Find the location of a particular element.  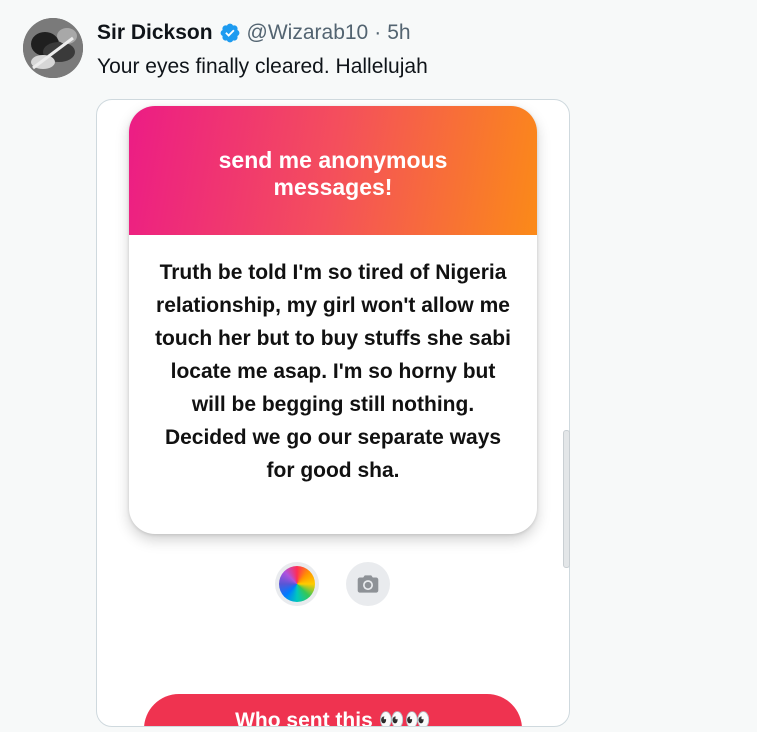

scrollbar-handle is located at coordinates (566, 499).